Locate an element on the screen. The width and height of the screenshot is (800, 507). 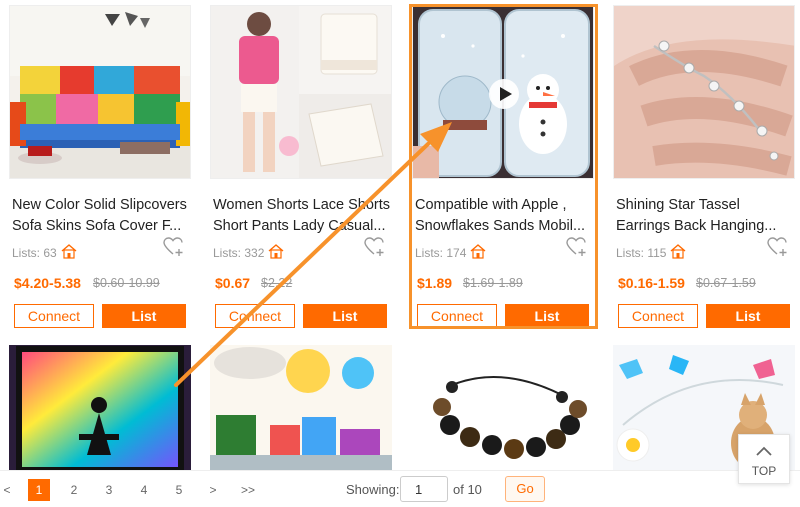
total-pages-label: of 10 is located at coordinates (467, 489).